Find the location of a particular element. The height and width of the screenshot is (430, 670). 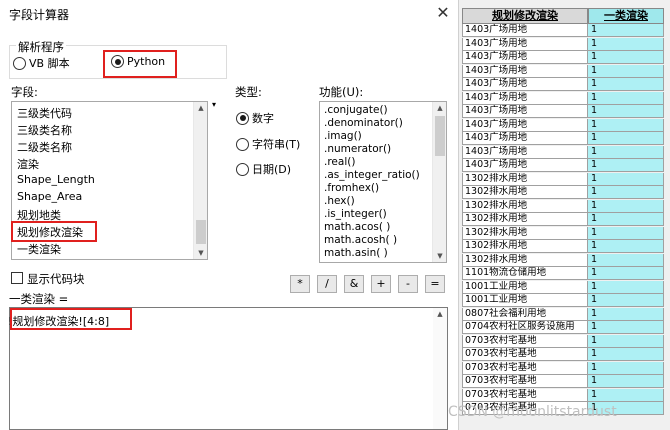

operator-button: & is located at coordinates (354, 284).